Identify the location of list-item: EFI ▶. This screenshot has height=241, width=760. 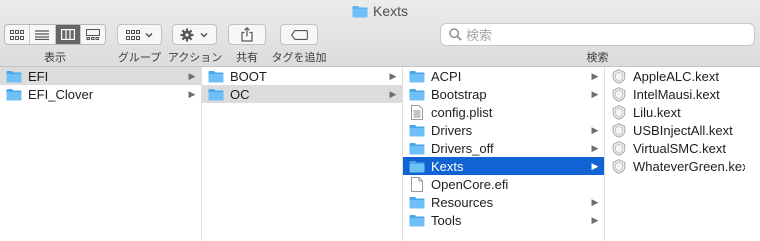
(100, 76).